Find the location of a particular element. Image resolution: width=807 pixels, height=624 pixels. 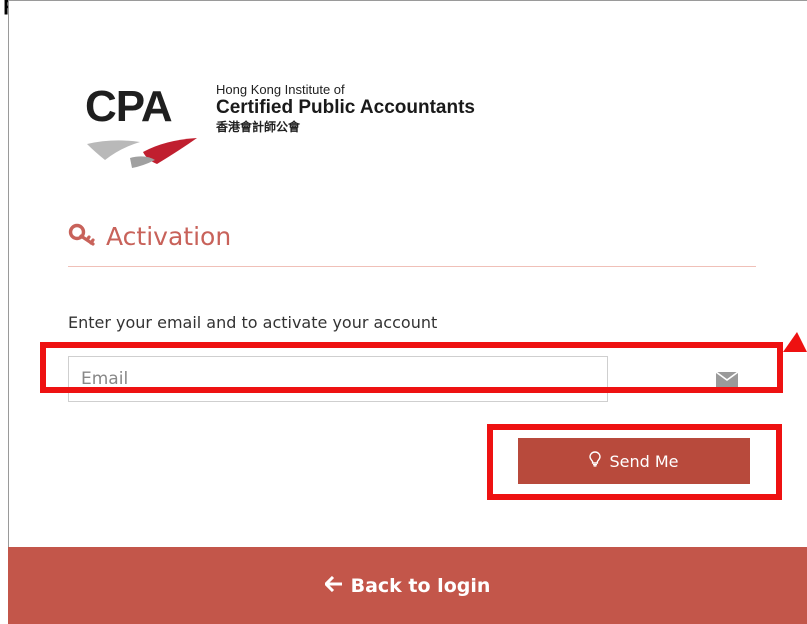

button-highlight-box is located at coordinates (634, 462).